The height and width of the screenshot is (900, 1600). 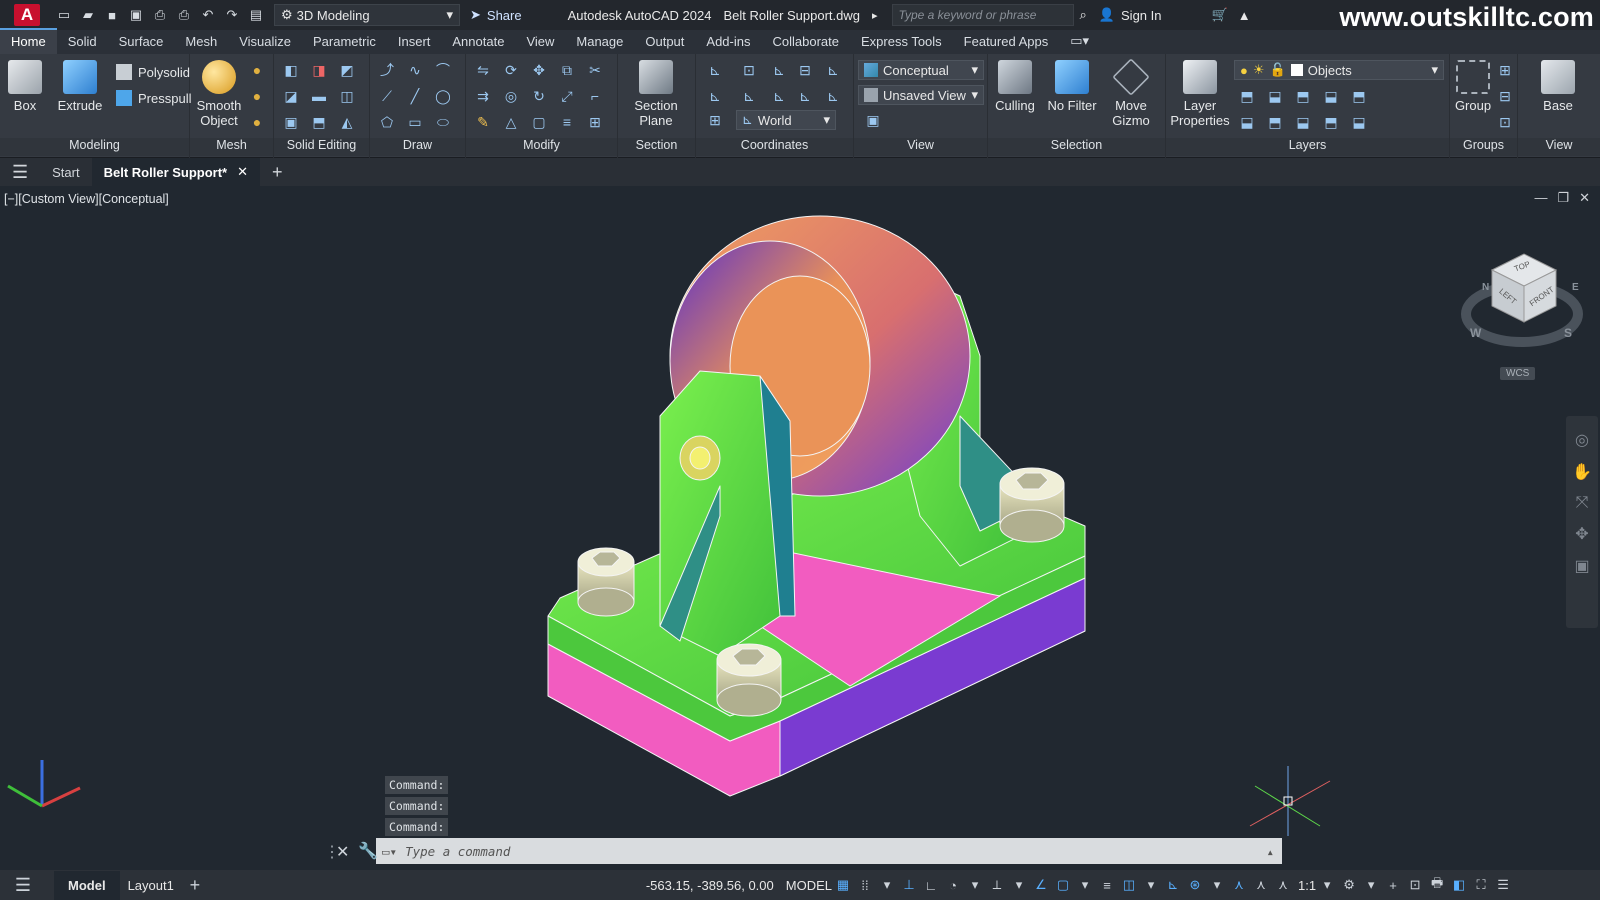 What do you see at coordinates (833, 70) in the screenshot?
I see `ucs-3point-icon: ⊾` at bounding box center [833, 70].